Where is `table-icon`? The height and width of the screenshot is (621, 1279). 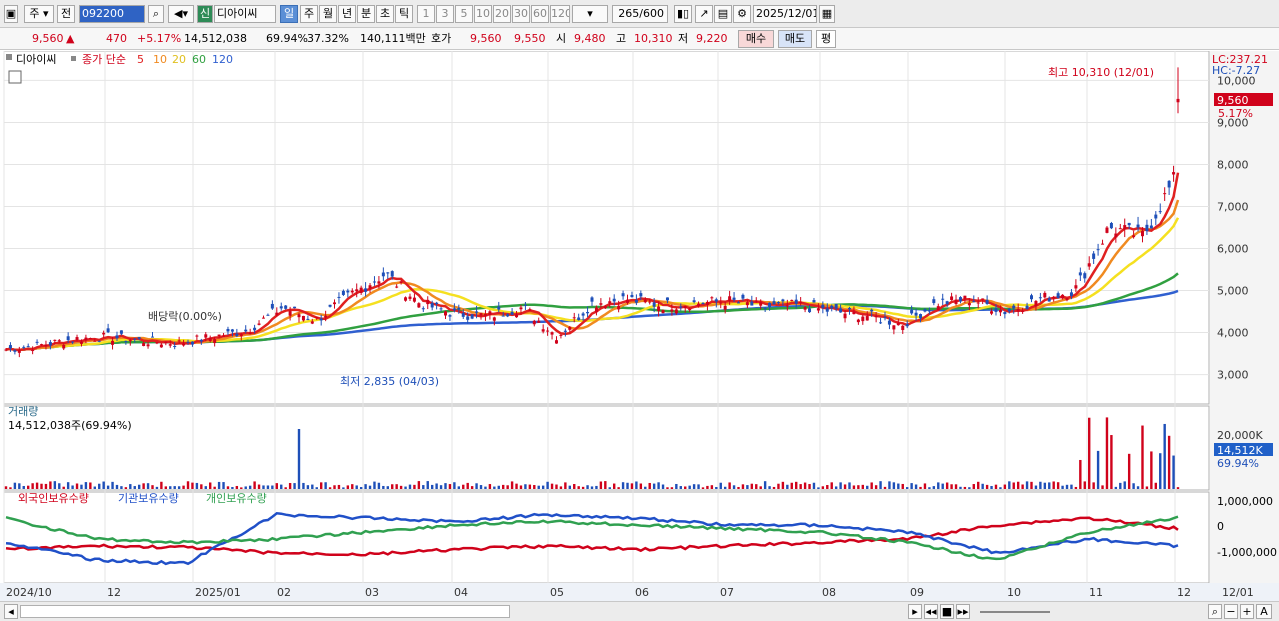
table-icon is located at coordinates (15, 77).